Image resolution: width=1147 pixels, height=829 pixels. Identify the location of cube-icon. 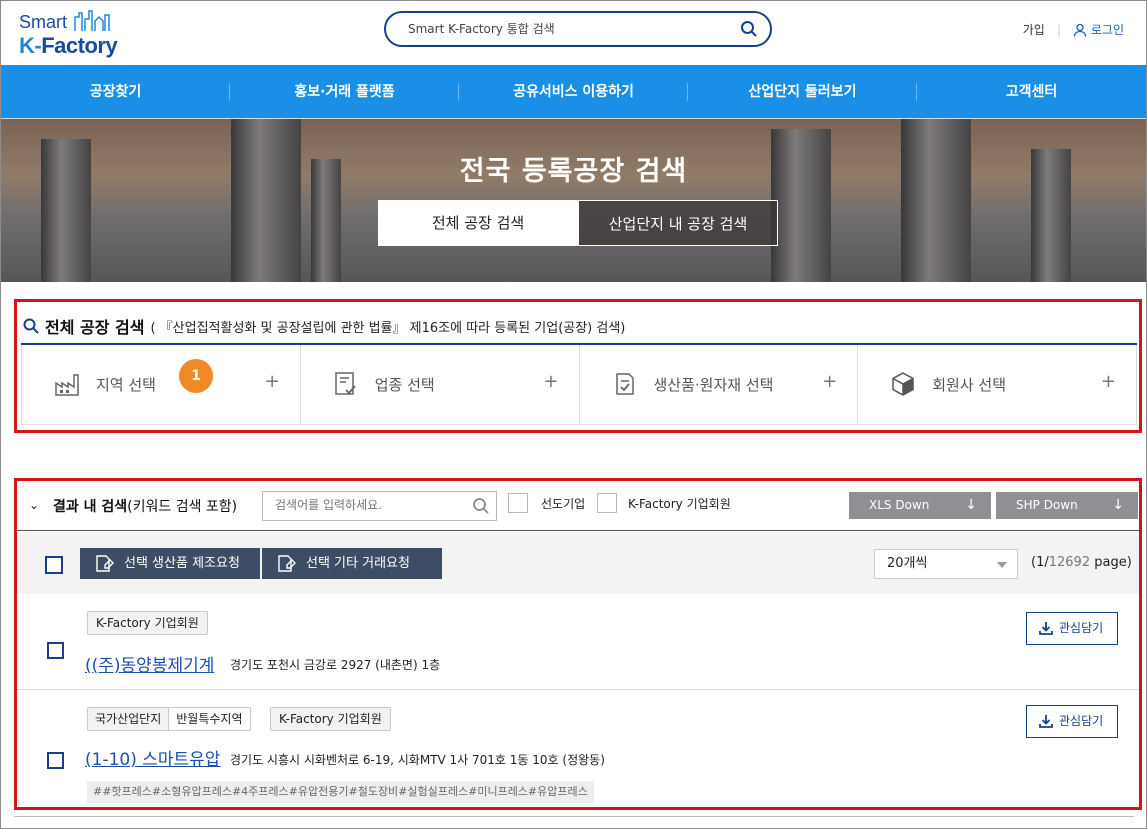
(903, 384).